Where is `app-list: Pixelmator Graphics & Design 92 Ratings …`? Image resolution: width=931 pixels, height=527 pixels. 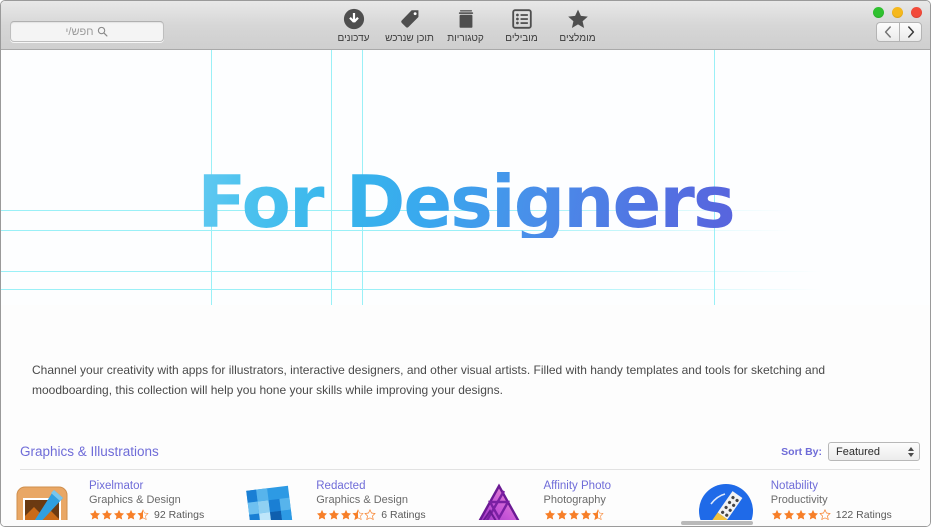
app-list: Pixelmator Graphics & Design 92 Ratings … is located at coordinates (465, 502).